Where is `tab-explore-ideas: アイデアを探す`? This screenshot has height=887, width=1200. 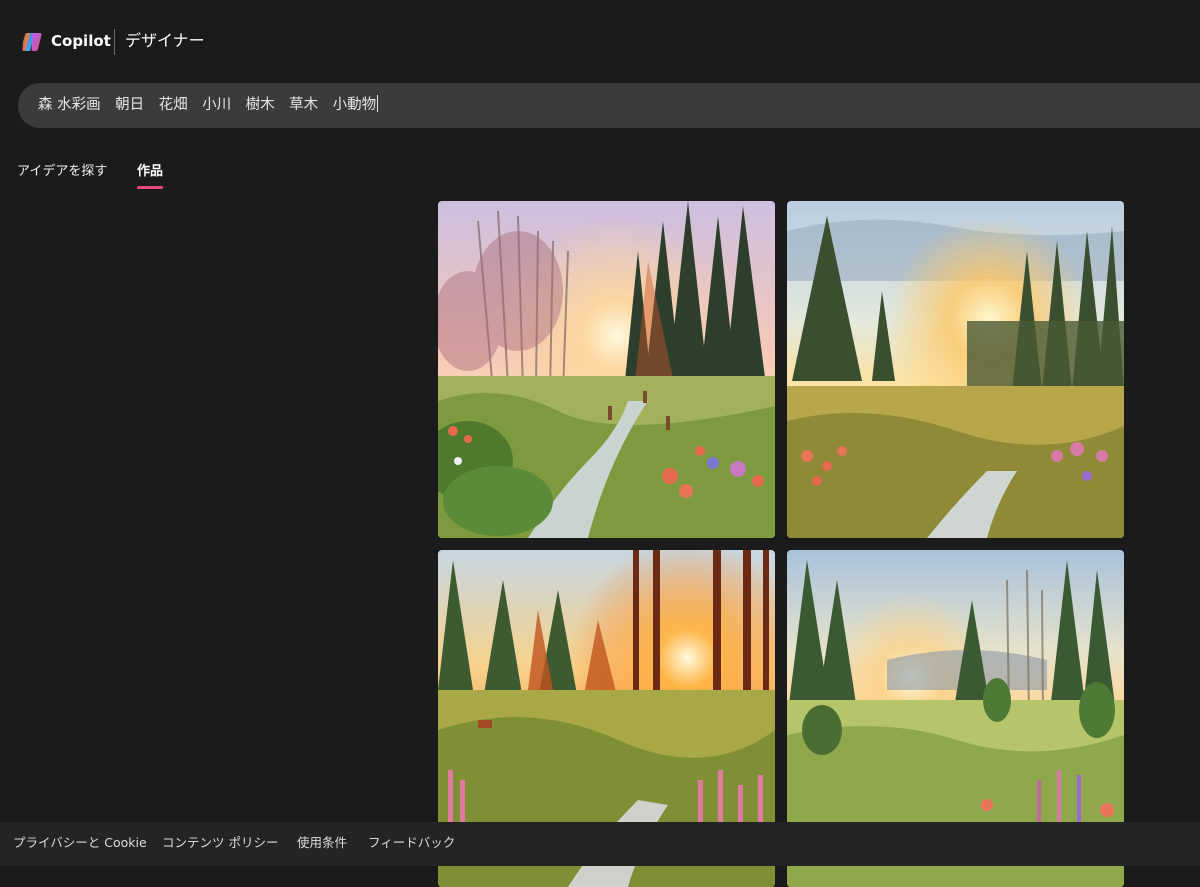
tab-explore-ideas: アイデアを探す is located at coordinates (62, 172).